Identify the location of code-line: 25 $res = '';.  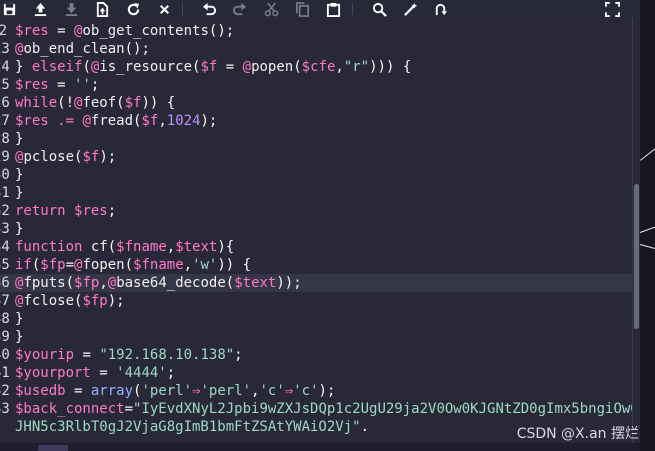
(316, 85).